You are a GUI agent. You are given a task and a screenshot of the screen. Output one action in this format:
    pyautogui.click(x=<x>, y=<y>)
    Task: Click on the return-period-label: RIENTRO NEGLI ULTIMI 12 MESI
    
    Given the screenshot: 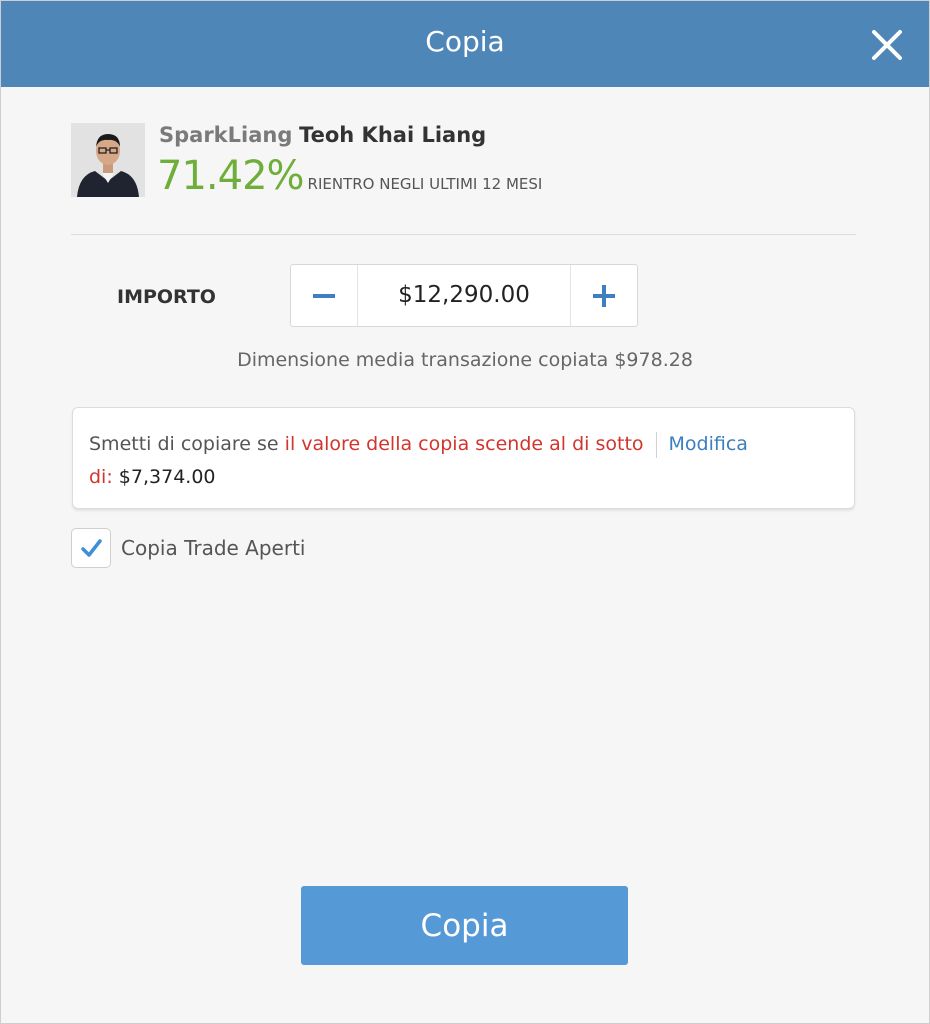 What is the action you would take?
    pyautogui.click(x=425, y=184)
    